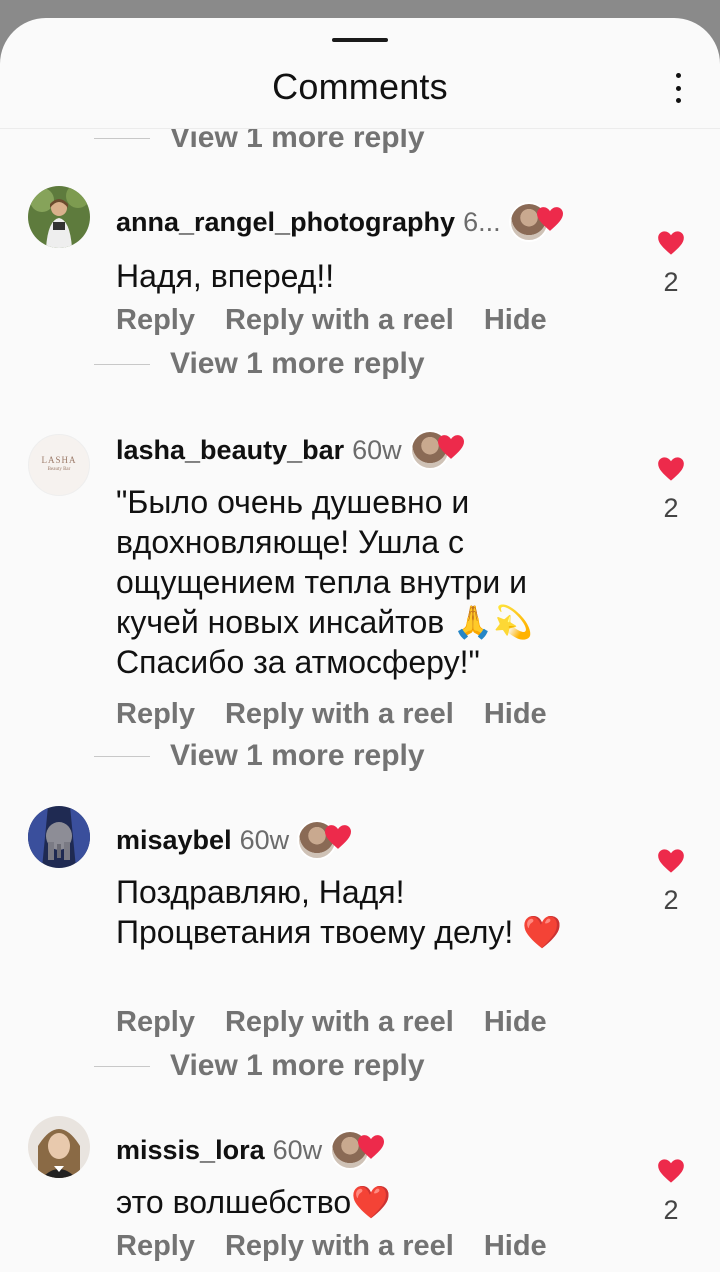  I want to click on page-title: Comments, so click(360, 86).